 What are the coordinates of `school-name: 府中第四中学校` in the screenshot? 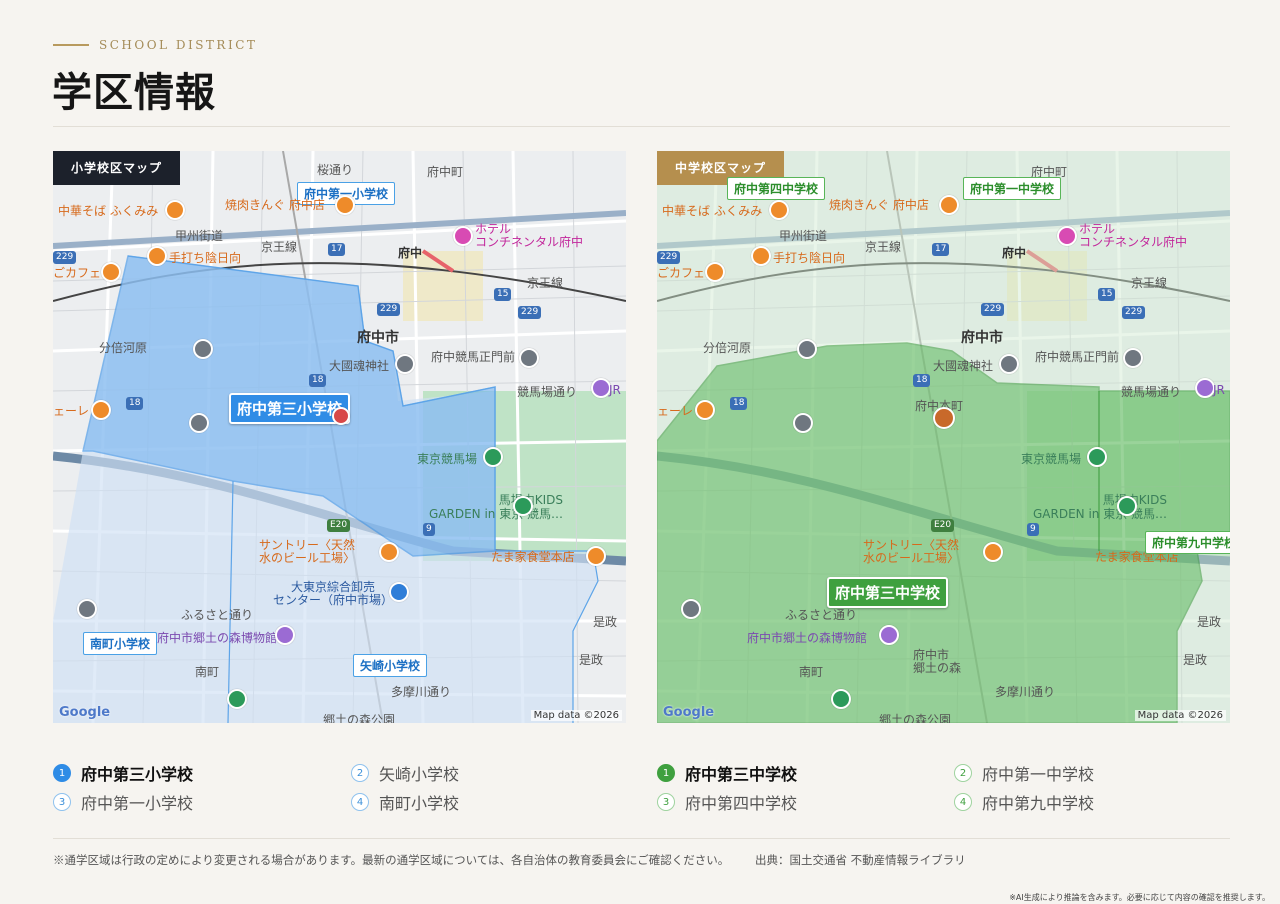 It's located at (741, 803).